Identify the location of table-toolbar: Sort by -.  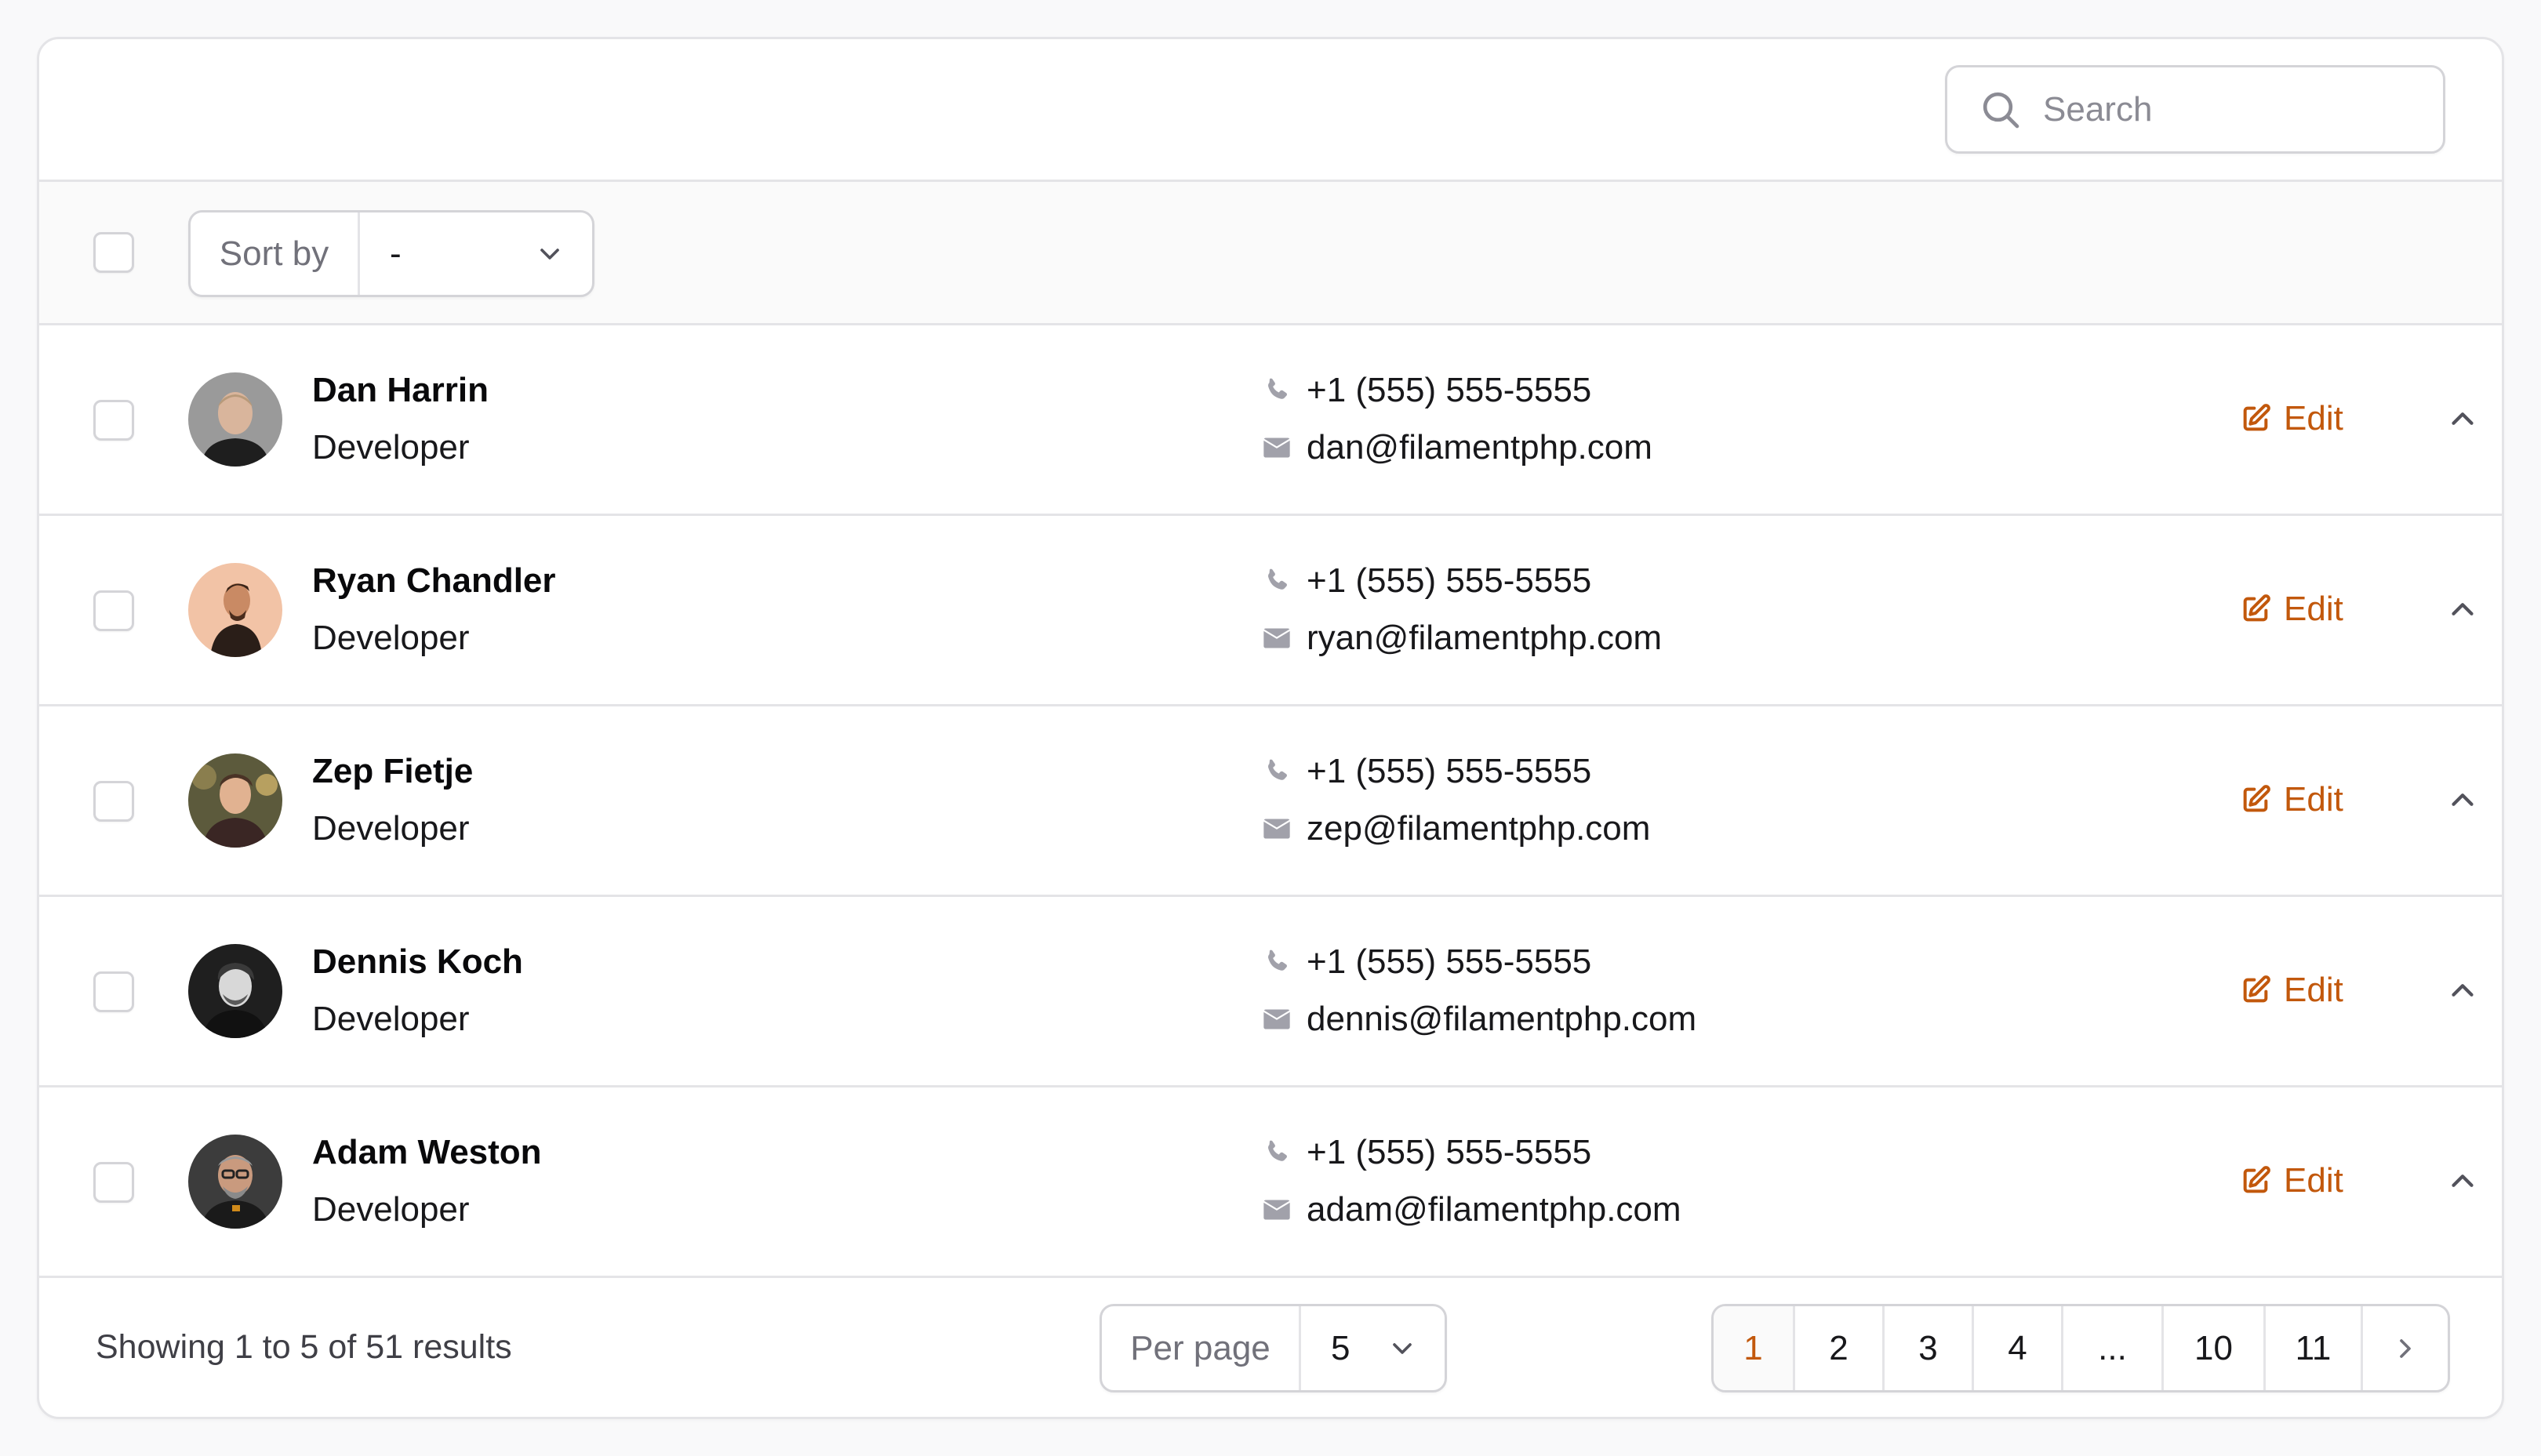
(1270, 253).